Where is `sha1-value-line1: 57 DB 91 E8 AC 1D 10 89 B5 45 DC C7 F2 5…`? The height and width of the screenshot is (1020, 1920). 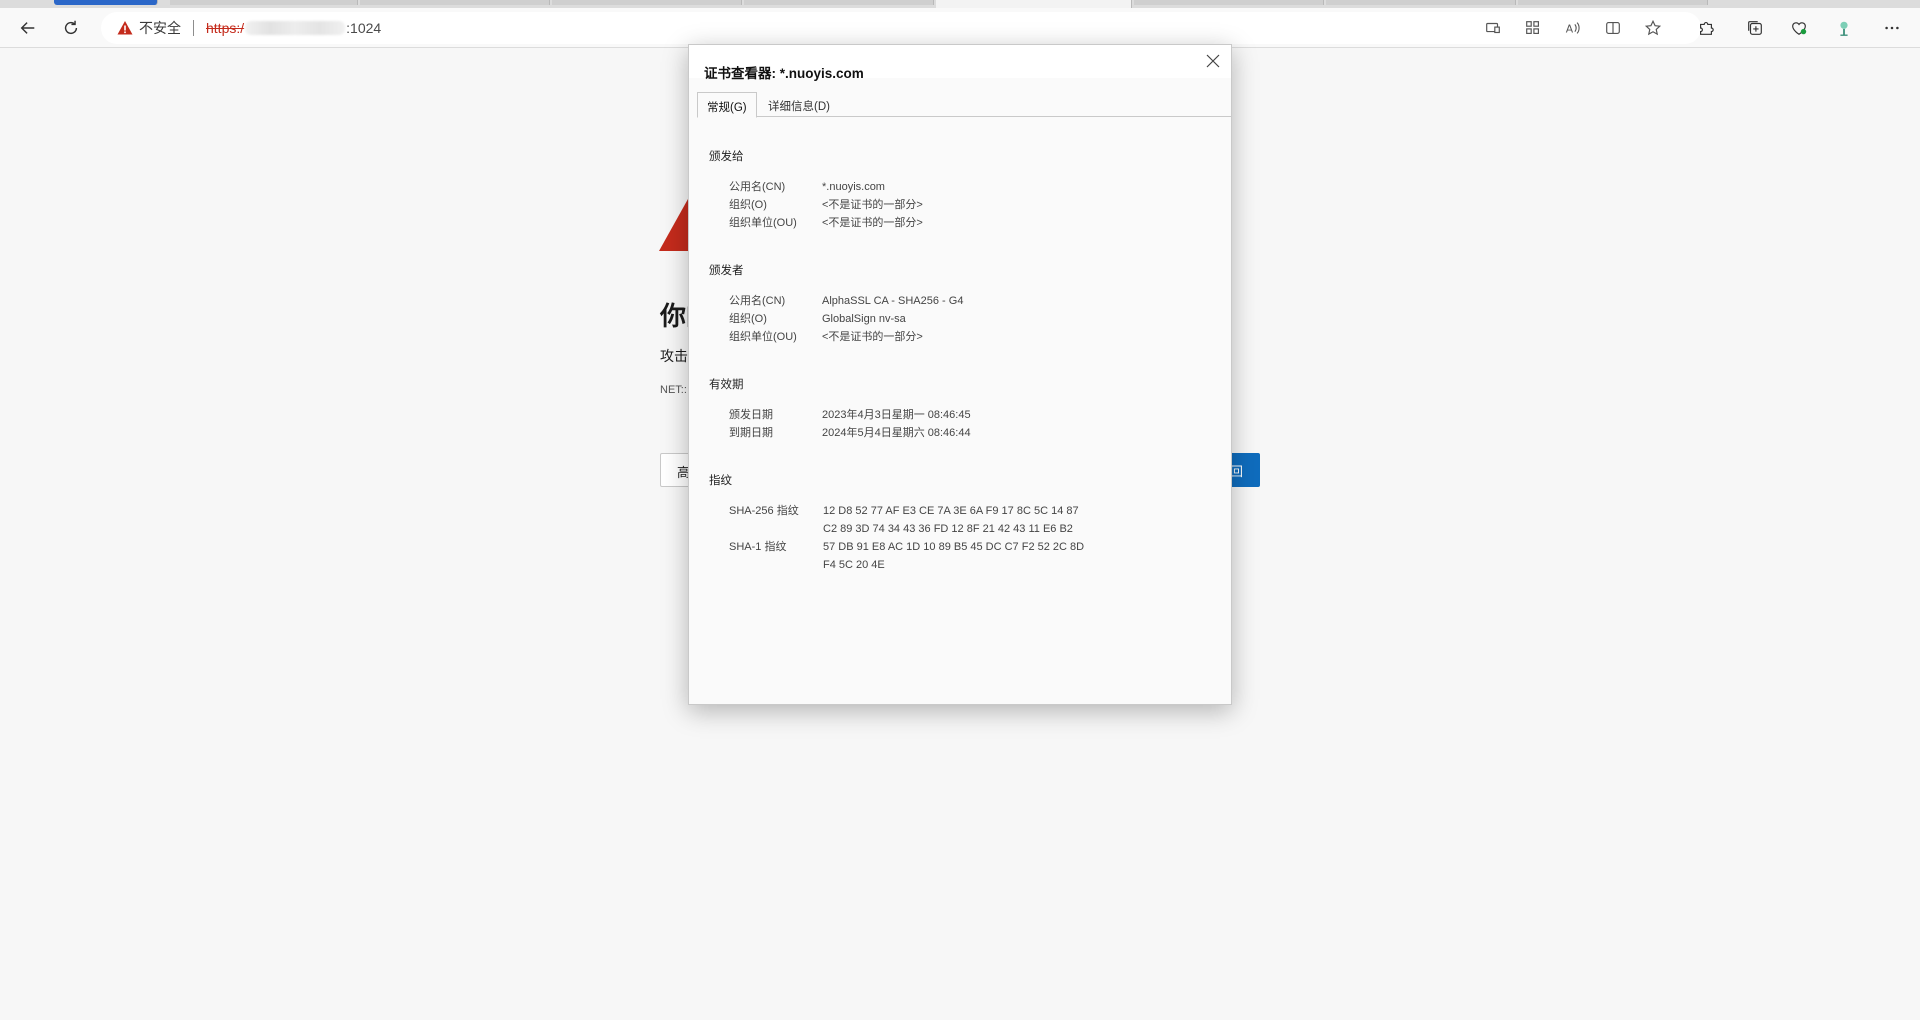 sha1-value-line1: 57 DB 91 E8 AC 1D 10 89 B5 45 DC C7 F2 5… is located at coordinates (954, 547).